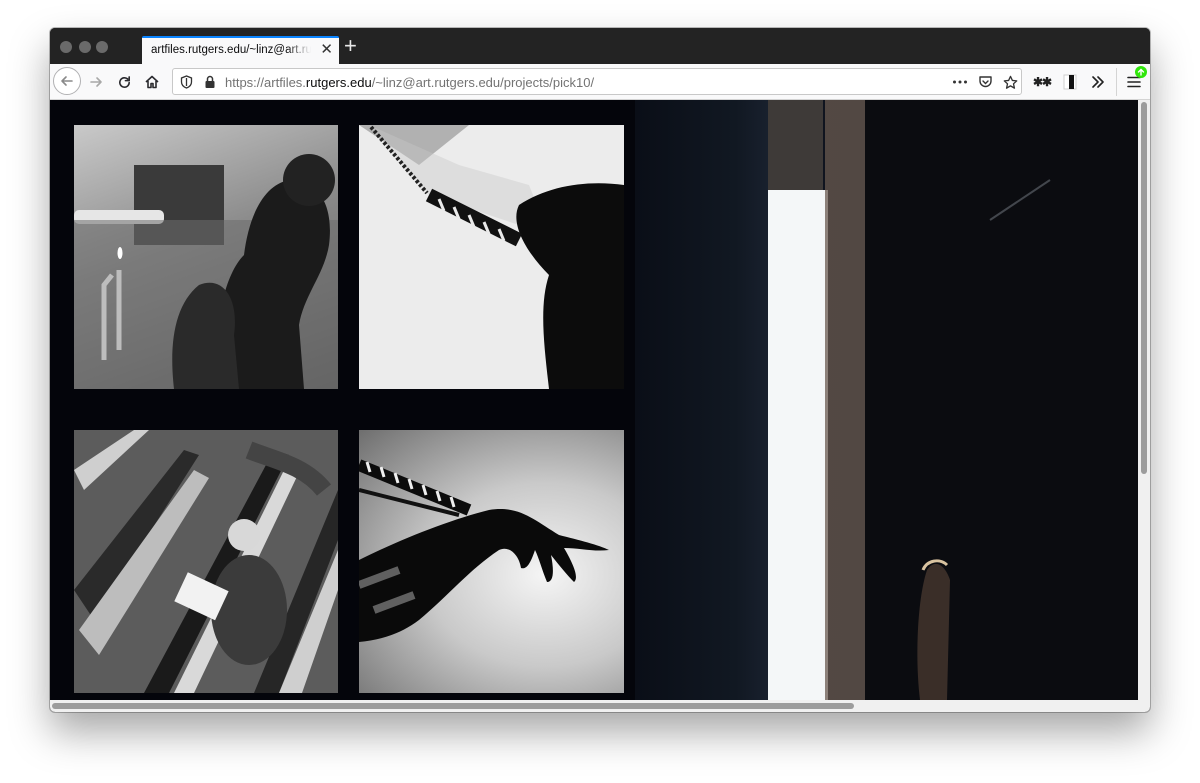  I want to click on sidebar-icon, so click(1070, 82).